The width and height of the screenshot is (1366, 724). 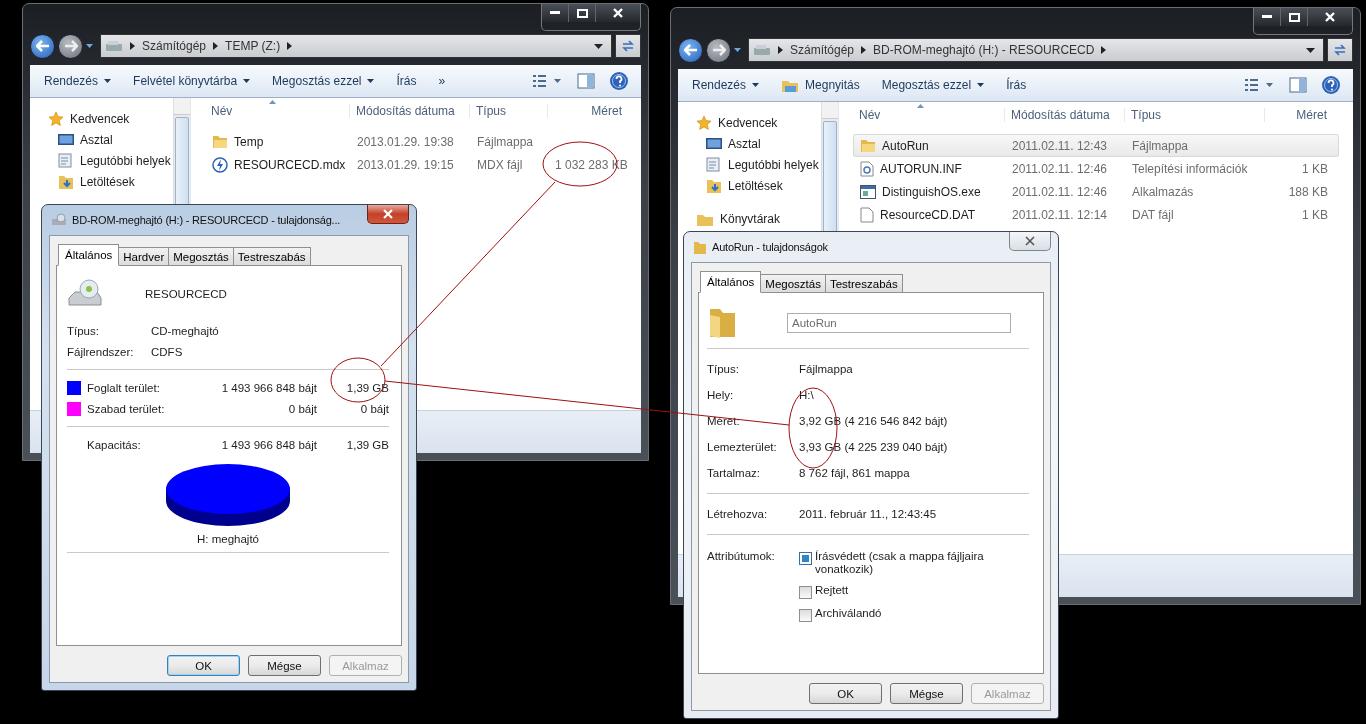 I want to click on refresh-icon, so click(x=1340, y=50).